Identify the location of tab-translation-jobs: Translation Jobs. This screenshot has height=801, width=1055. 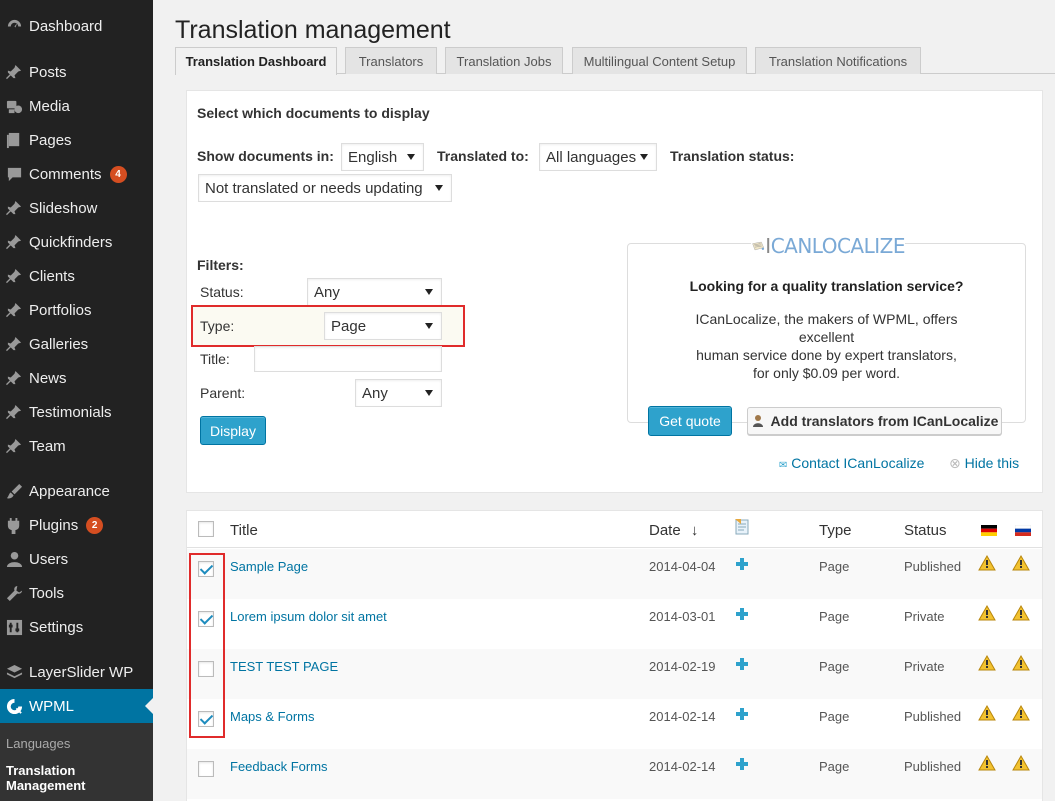
(504, 60).